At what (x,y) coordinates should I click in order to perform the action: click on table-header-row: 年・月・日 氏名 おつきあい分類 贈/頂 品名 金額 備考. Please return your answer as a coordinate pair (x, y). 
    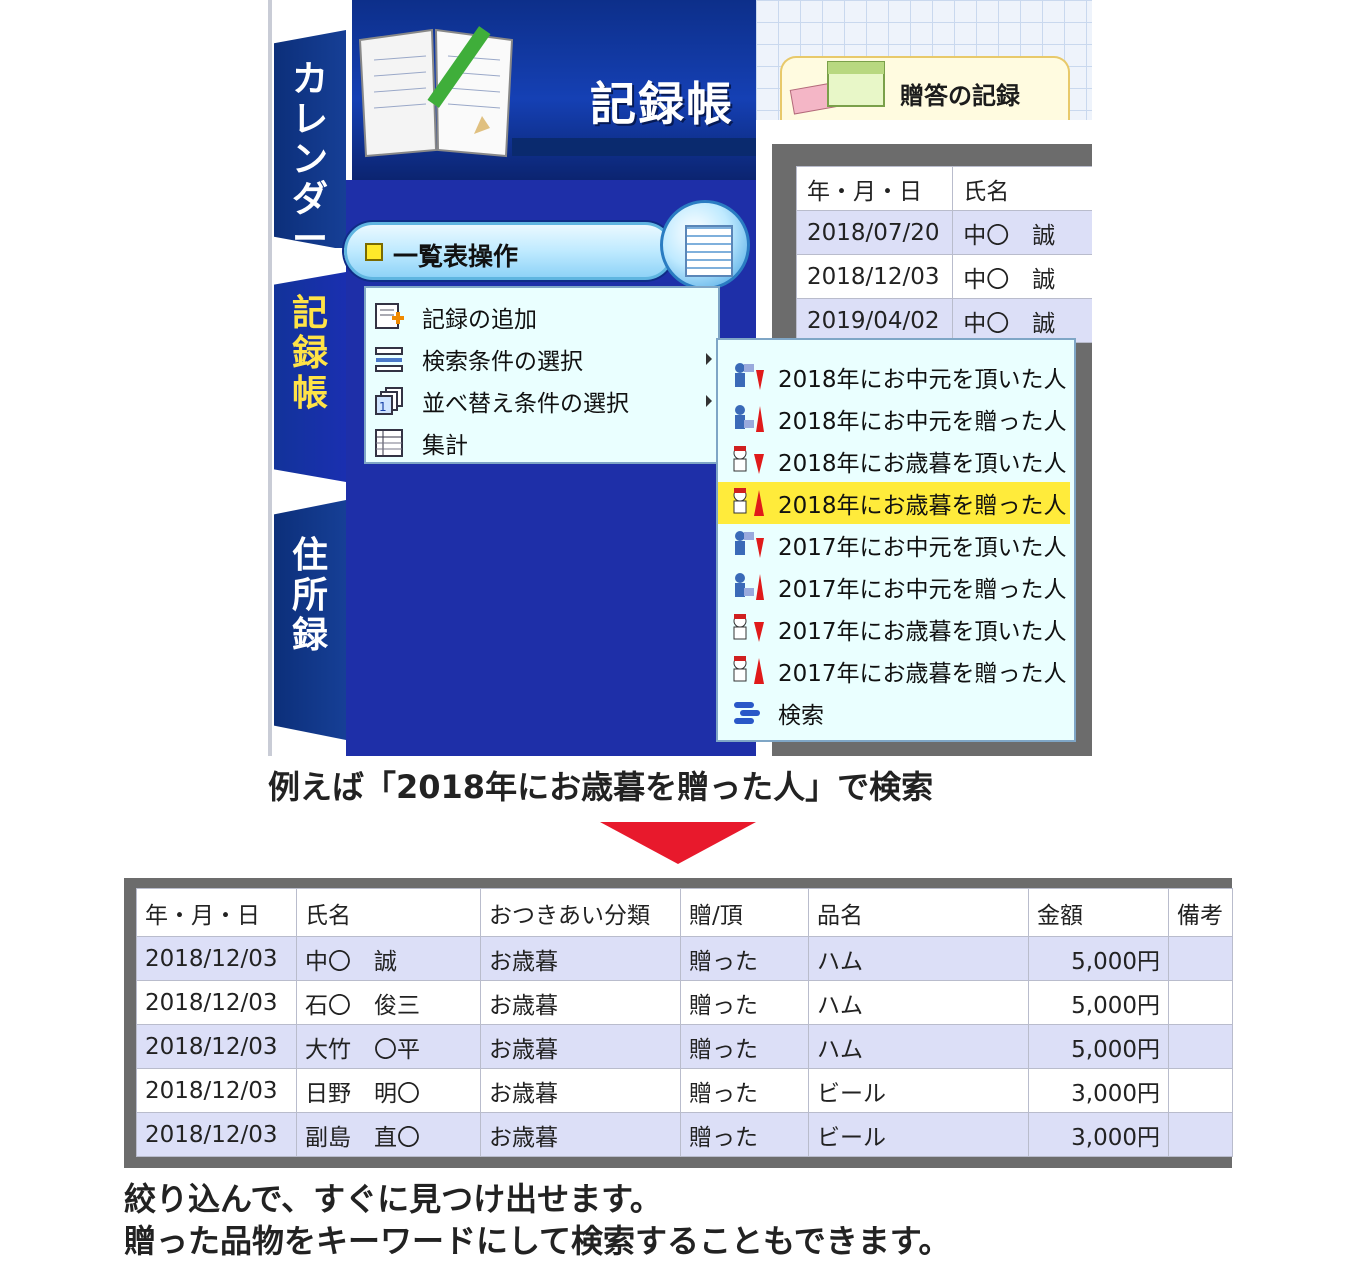
    Looking at the image, I should click on (684, 912).